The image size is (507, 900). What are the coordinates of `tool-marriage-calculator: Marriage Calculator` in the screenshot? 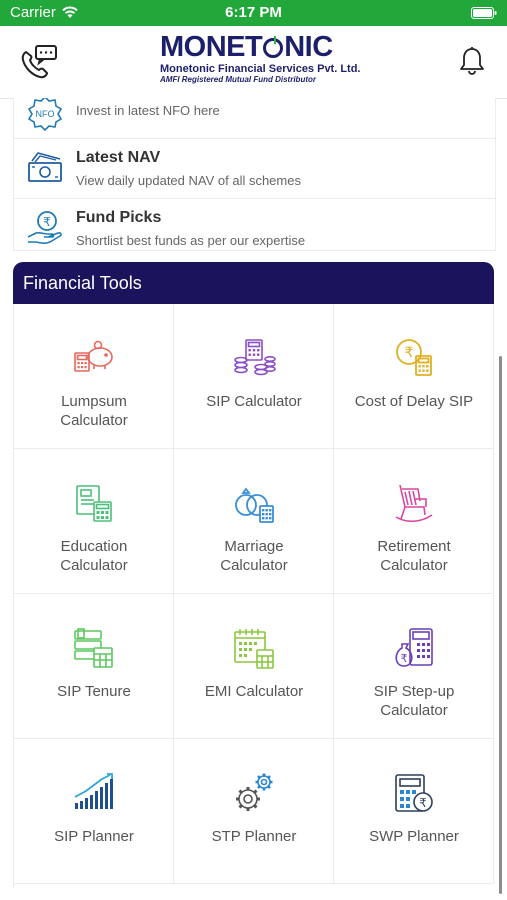 It's located at (254, 521).